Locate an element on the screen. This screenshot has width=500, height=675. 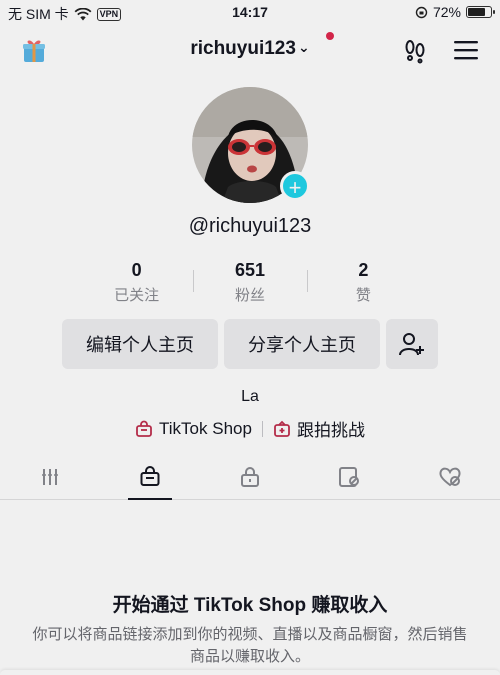
challenge-label: 跟拍挑战 is located at coordinates (330, 430).